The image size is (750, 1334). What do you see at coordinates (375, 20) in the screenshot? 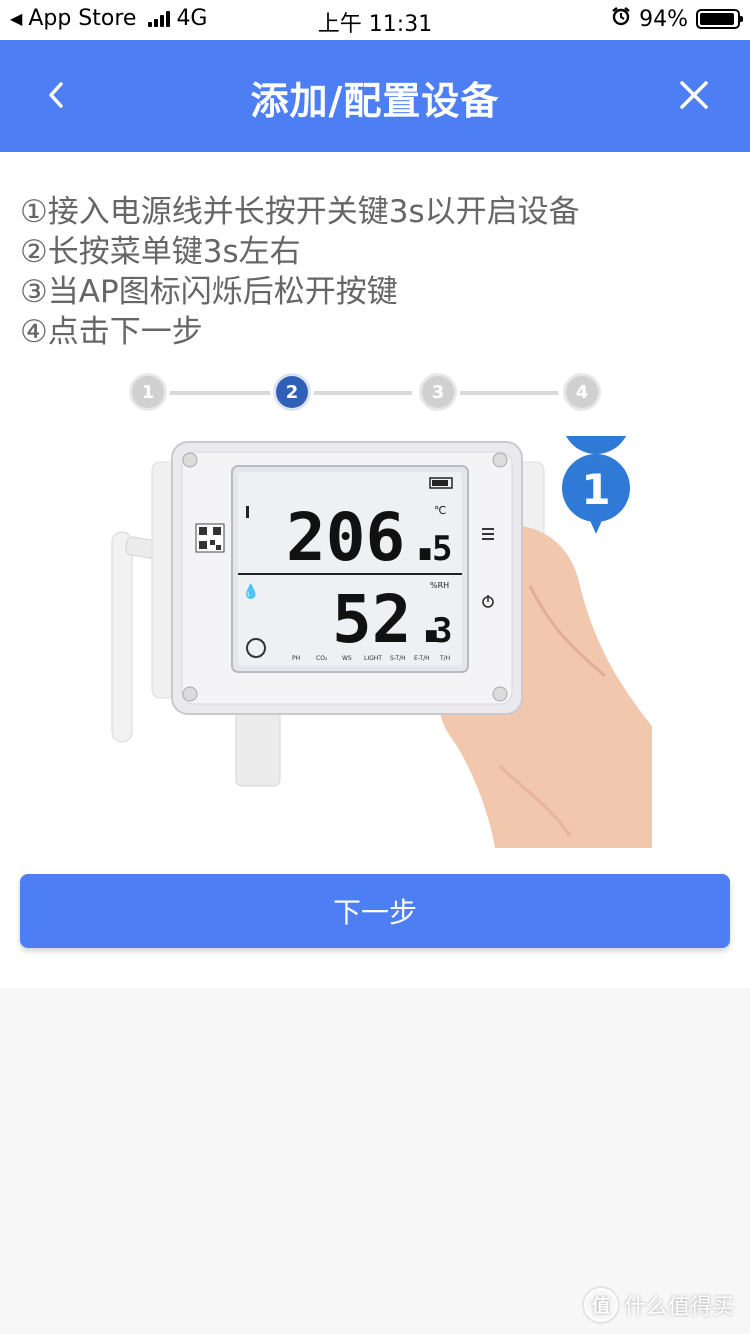
I see `status-bar: ◀ App Store 4G 上午 11:31 94%` at bounding box center [375, 20].